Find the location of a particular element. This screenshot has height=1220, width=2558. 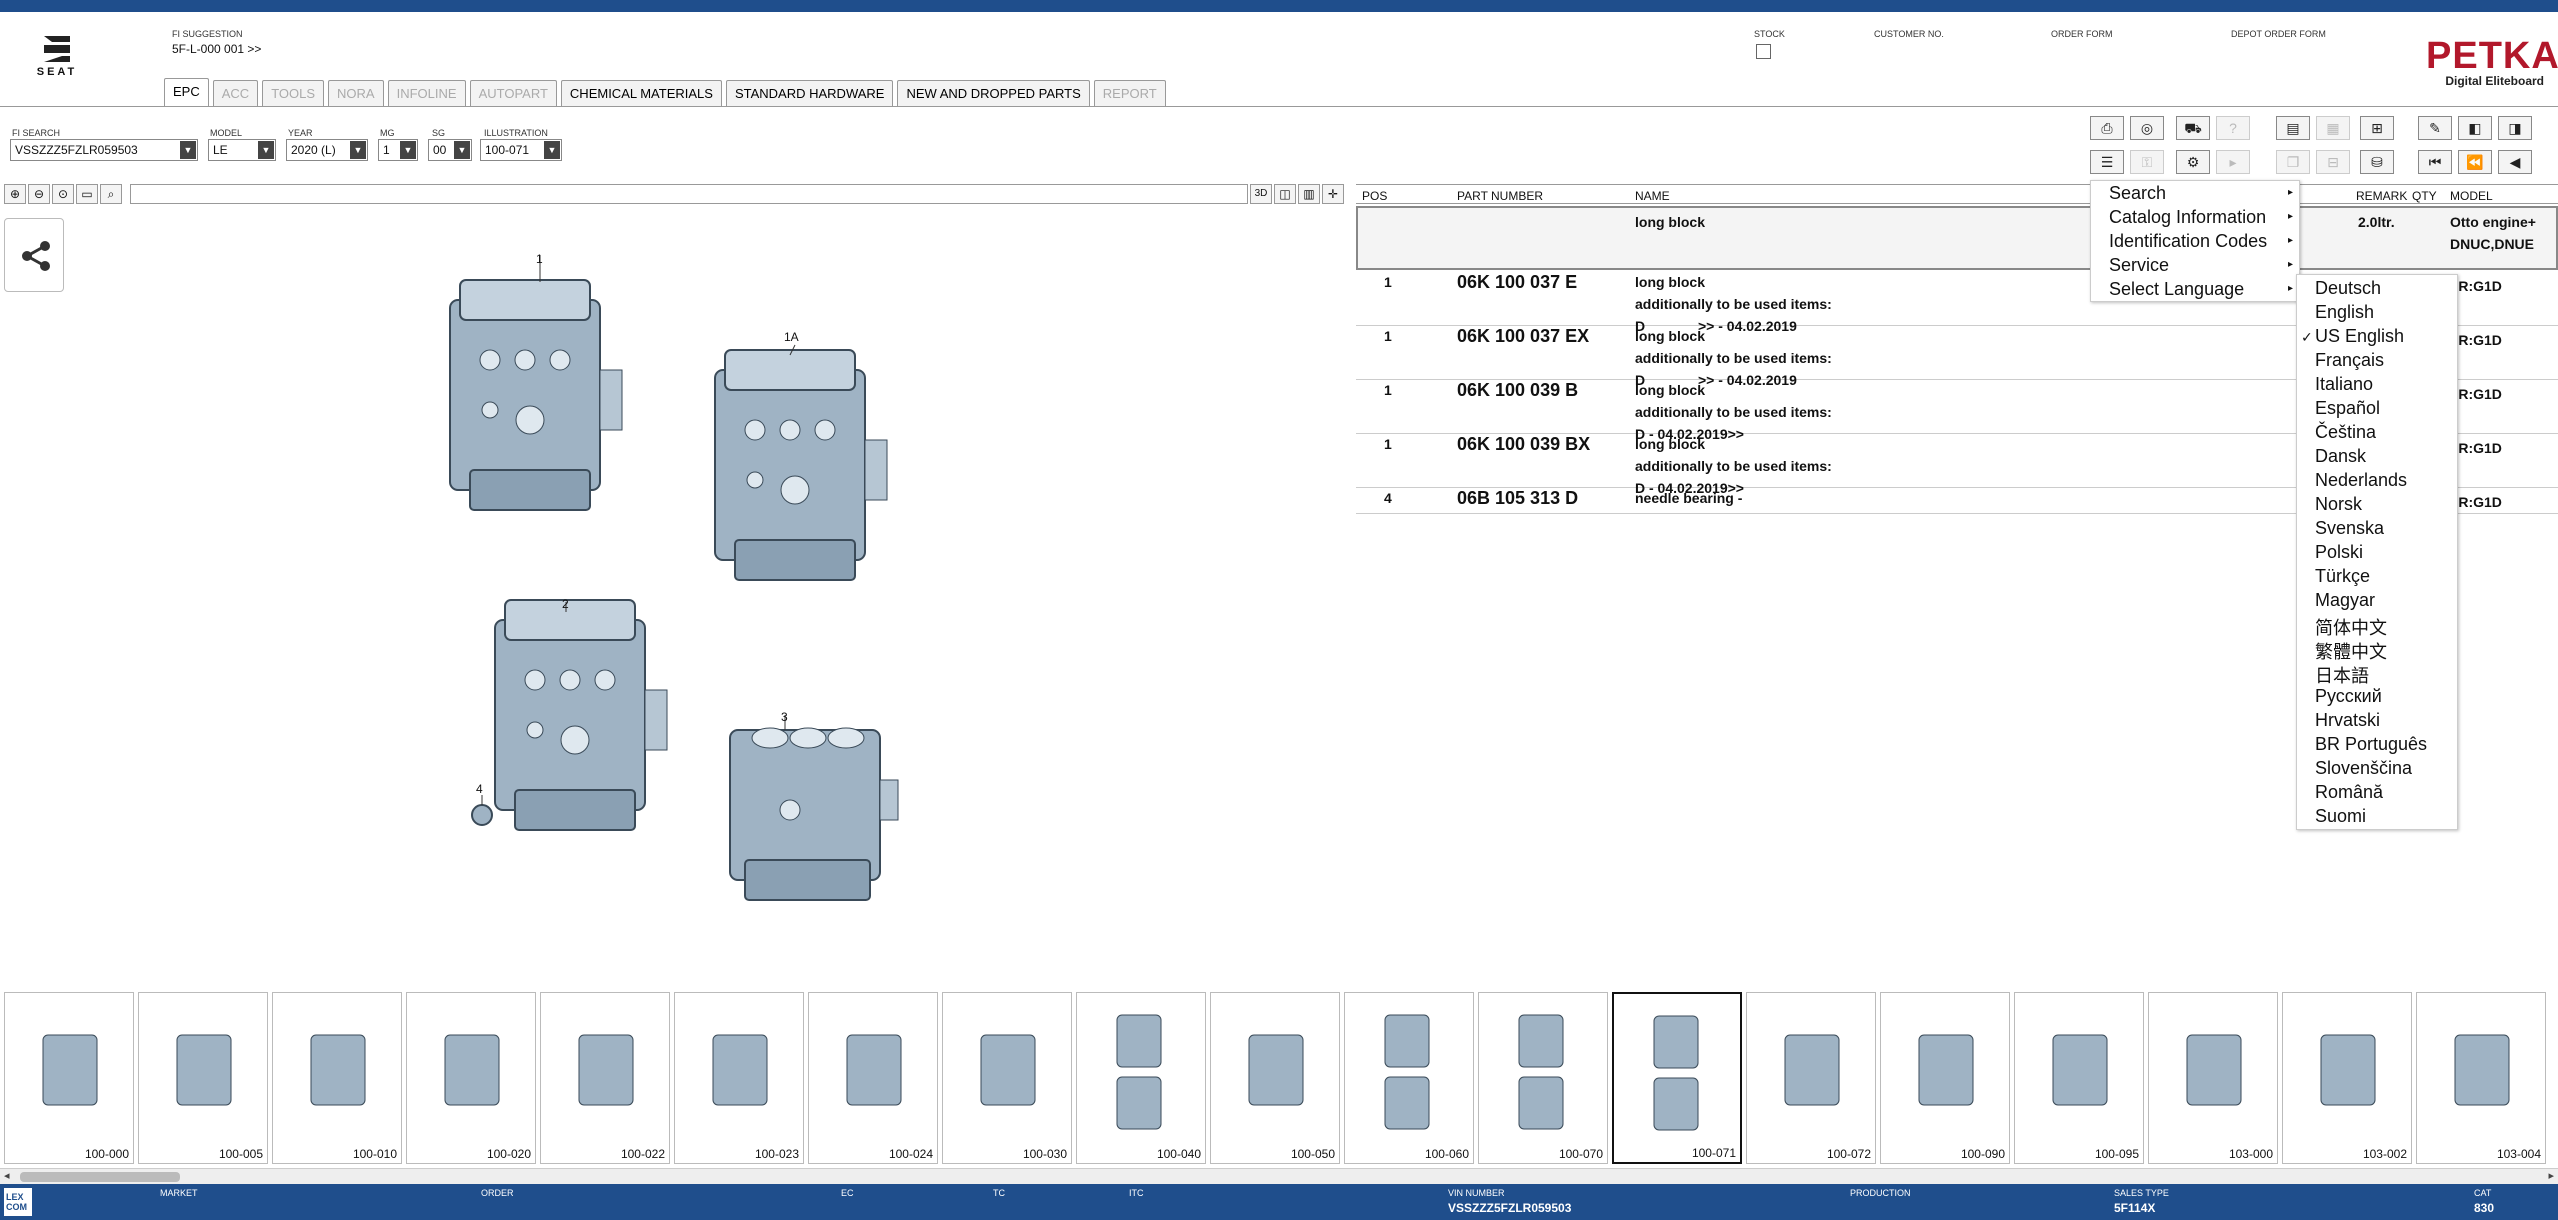

tab-new-and-dropped-parts: NEW AND DROPPED PARTS is located at coordinates (993, 93).